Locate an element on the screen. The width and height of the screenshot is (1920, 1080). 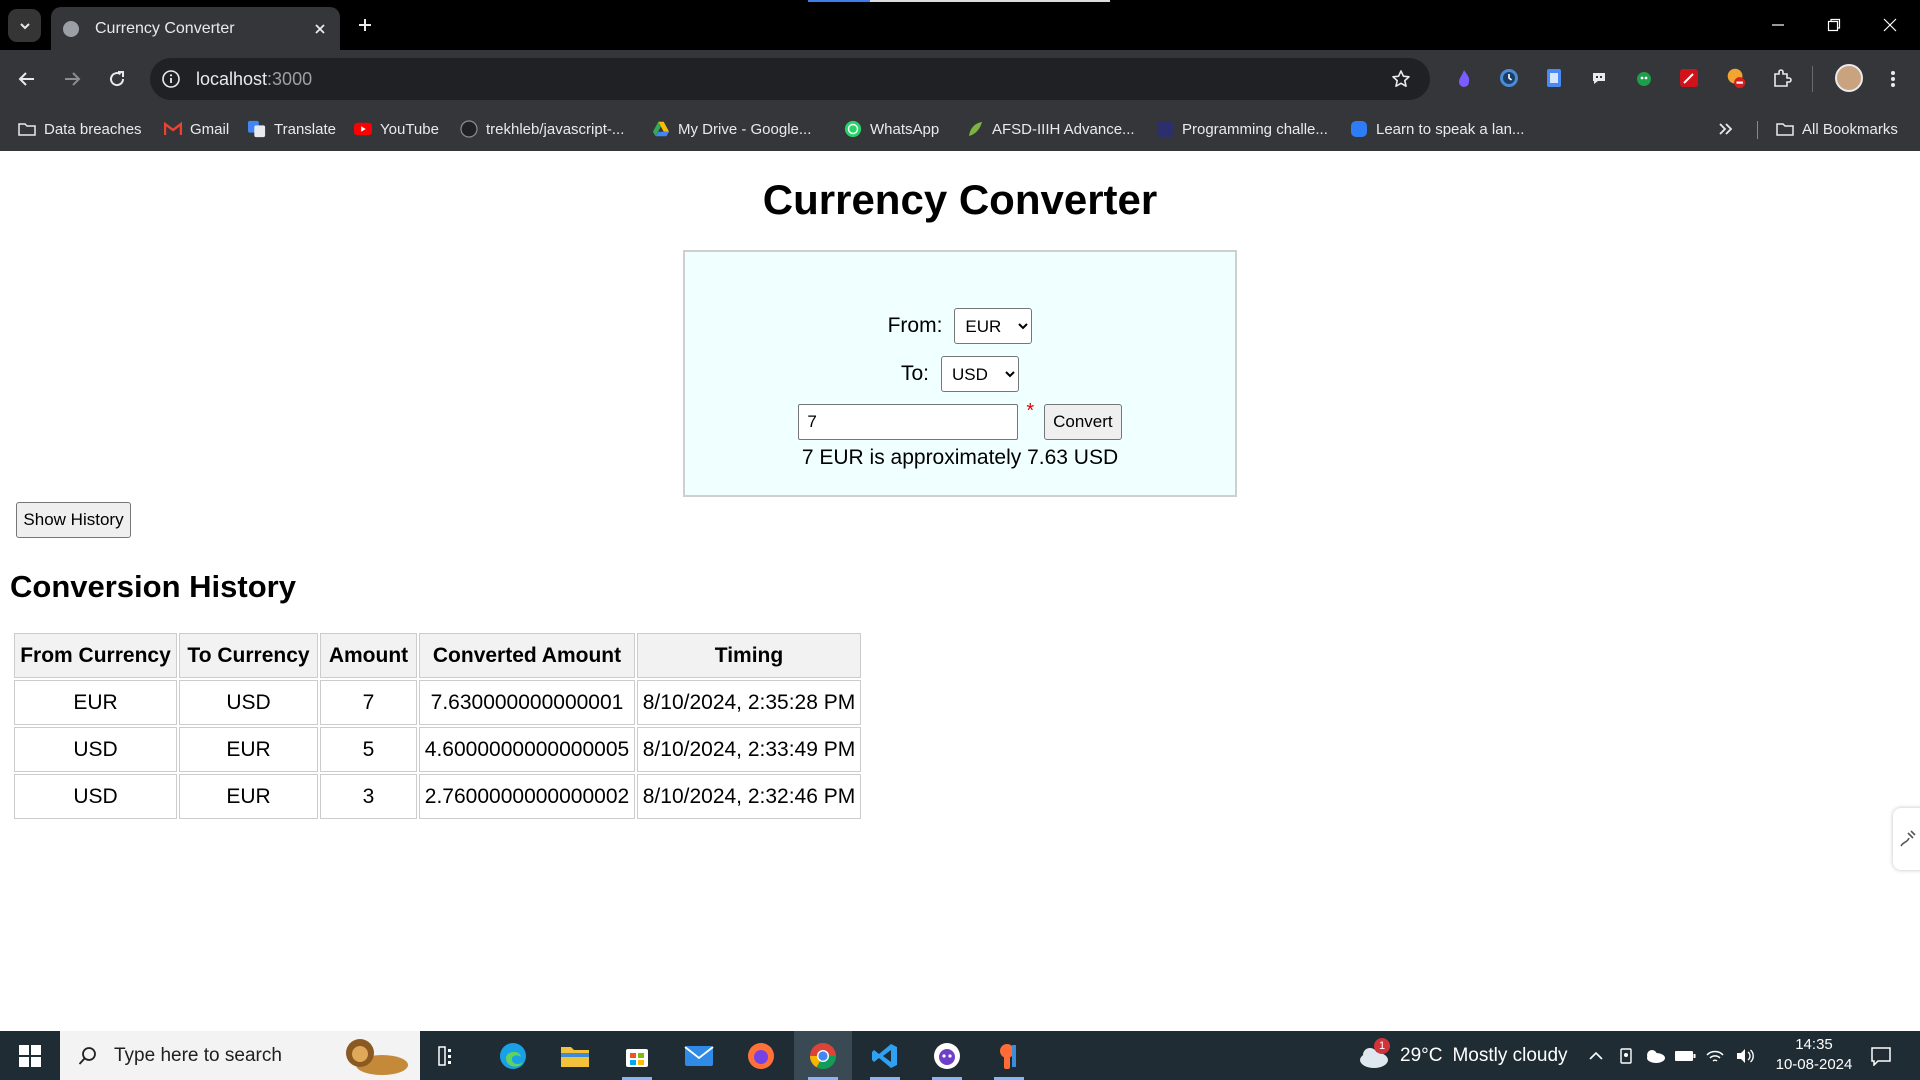
extension-pen-icon is located at coordinates (1689, 78).